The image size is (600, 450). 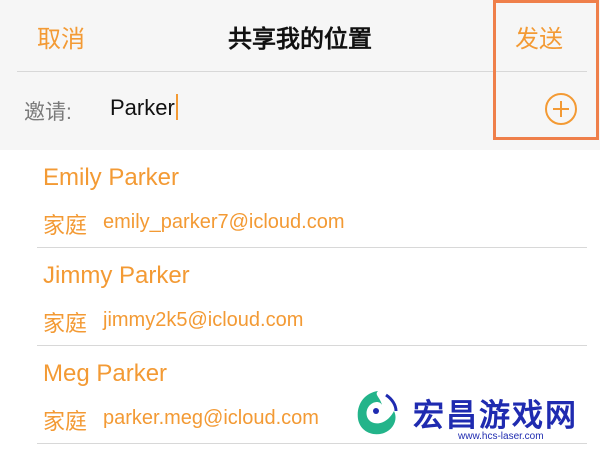 What do you see at coordinates (176, 107) in the screenshot?
I see `text-caret` at bounding box center [176, 107].